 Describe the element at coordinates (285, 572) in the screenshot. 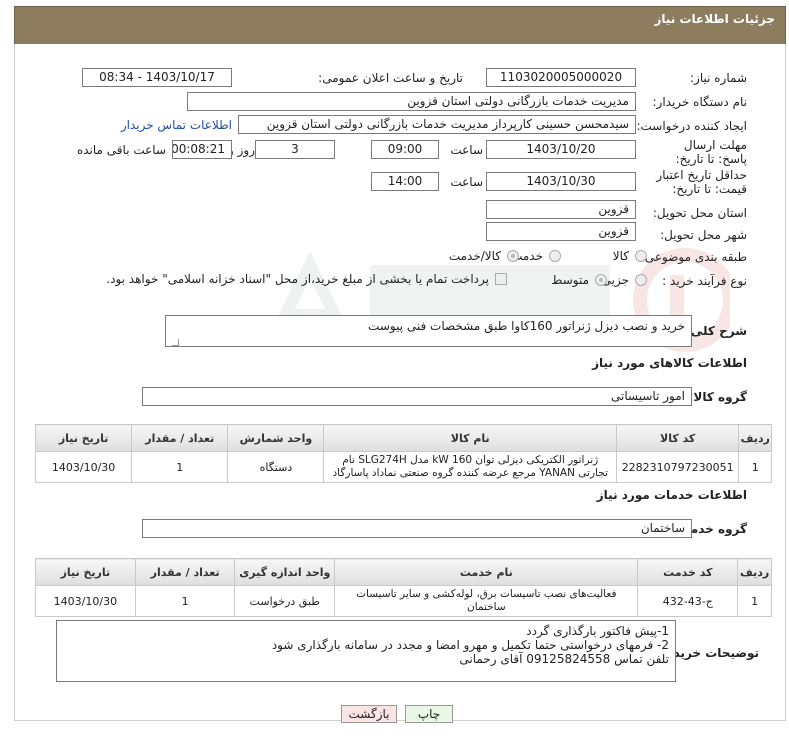

I see `services-col-unit: واحد اندازه گیری` at that location.